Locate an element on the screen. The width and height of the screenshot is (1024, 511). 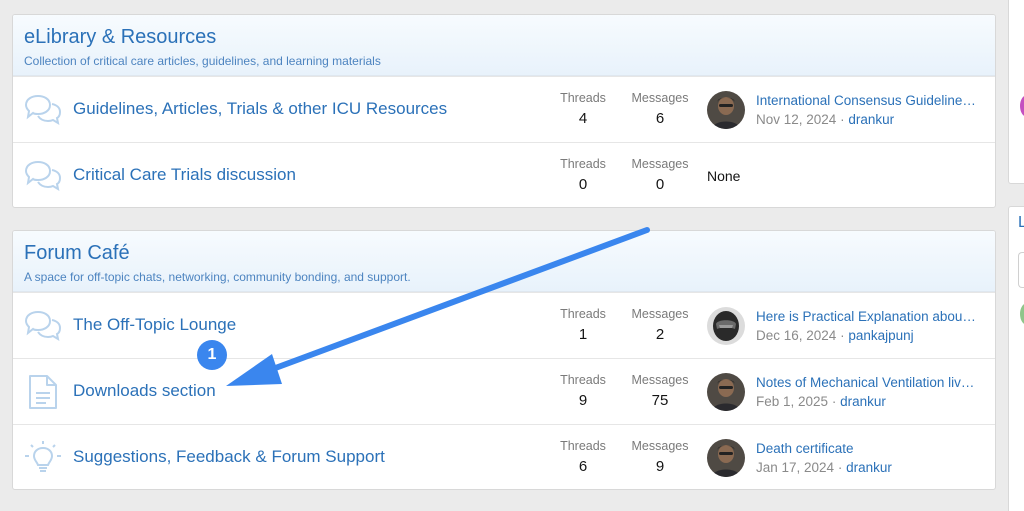
last-post-meta: Feb 1, 2025 · drankur is located at coordinates (821, 401).